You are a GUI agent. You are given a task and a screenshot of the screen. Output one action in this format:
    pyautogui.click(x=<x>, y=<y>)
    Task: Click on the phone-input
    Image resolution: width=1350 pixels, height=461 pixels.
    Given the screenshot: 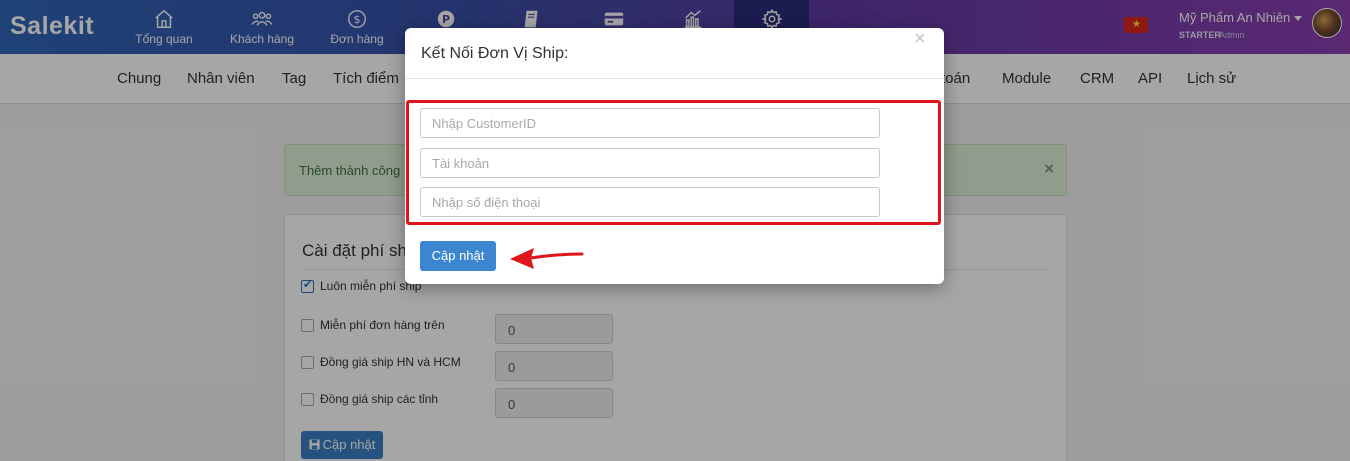 What is the action you would take?
    pyautogui.click(x=650, y=202)
    